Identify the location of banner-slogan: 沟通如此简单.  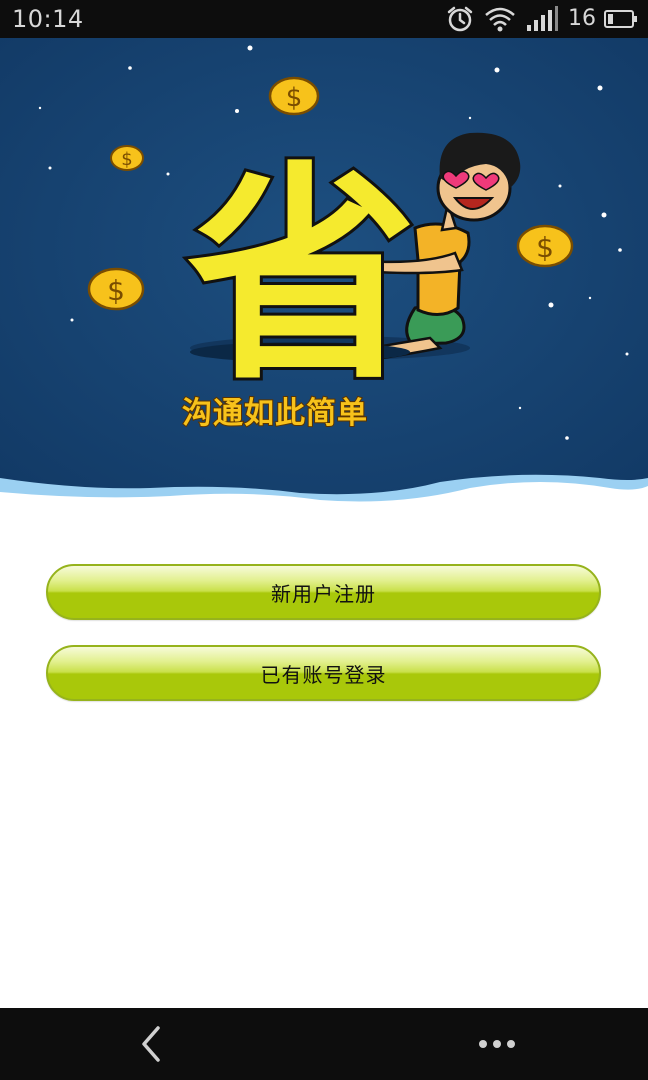
(275, 413).